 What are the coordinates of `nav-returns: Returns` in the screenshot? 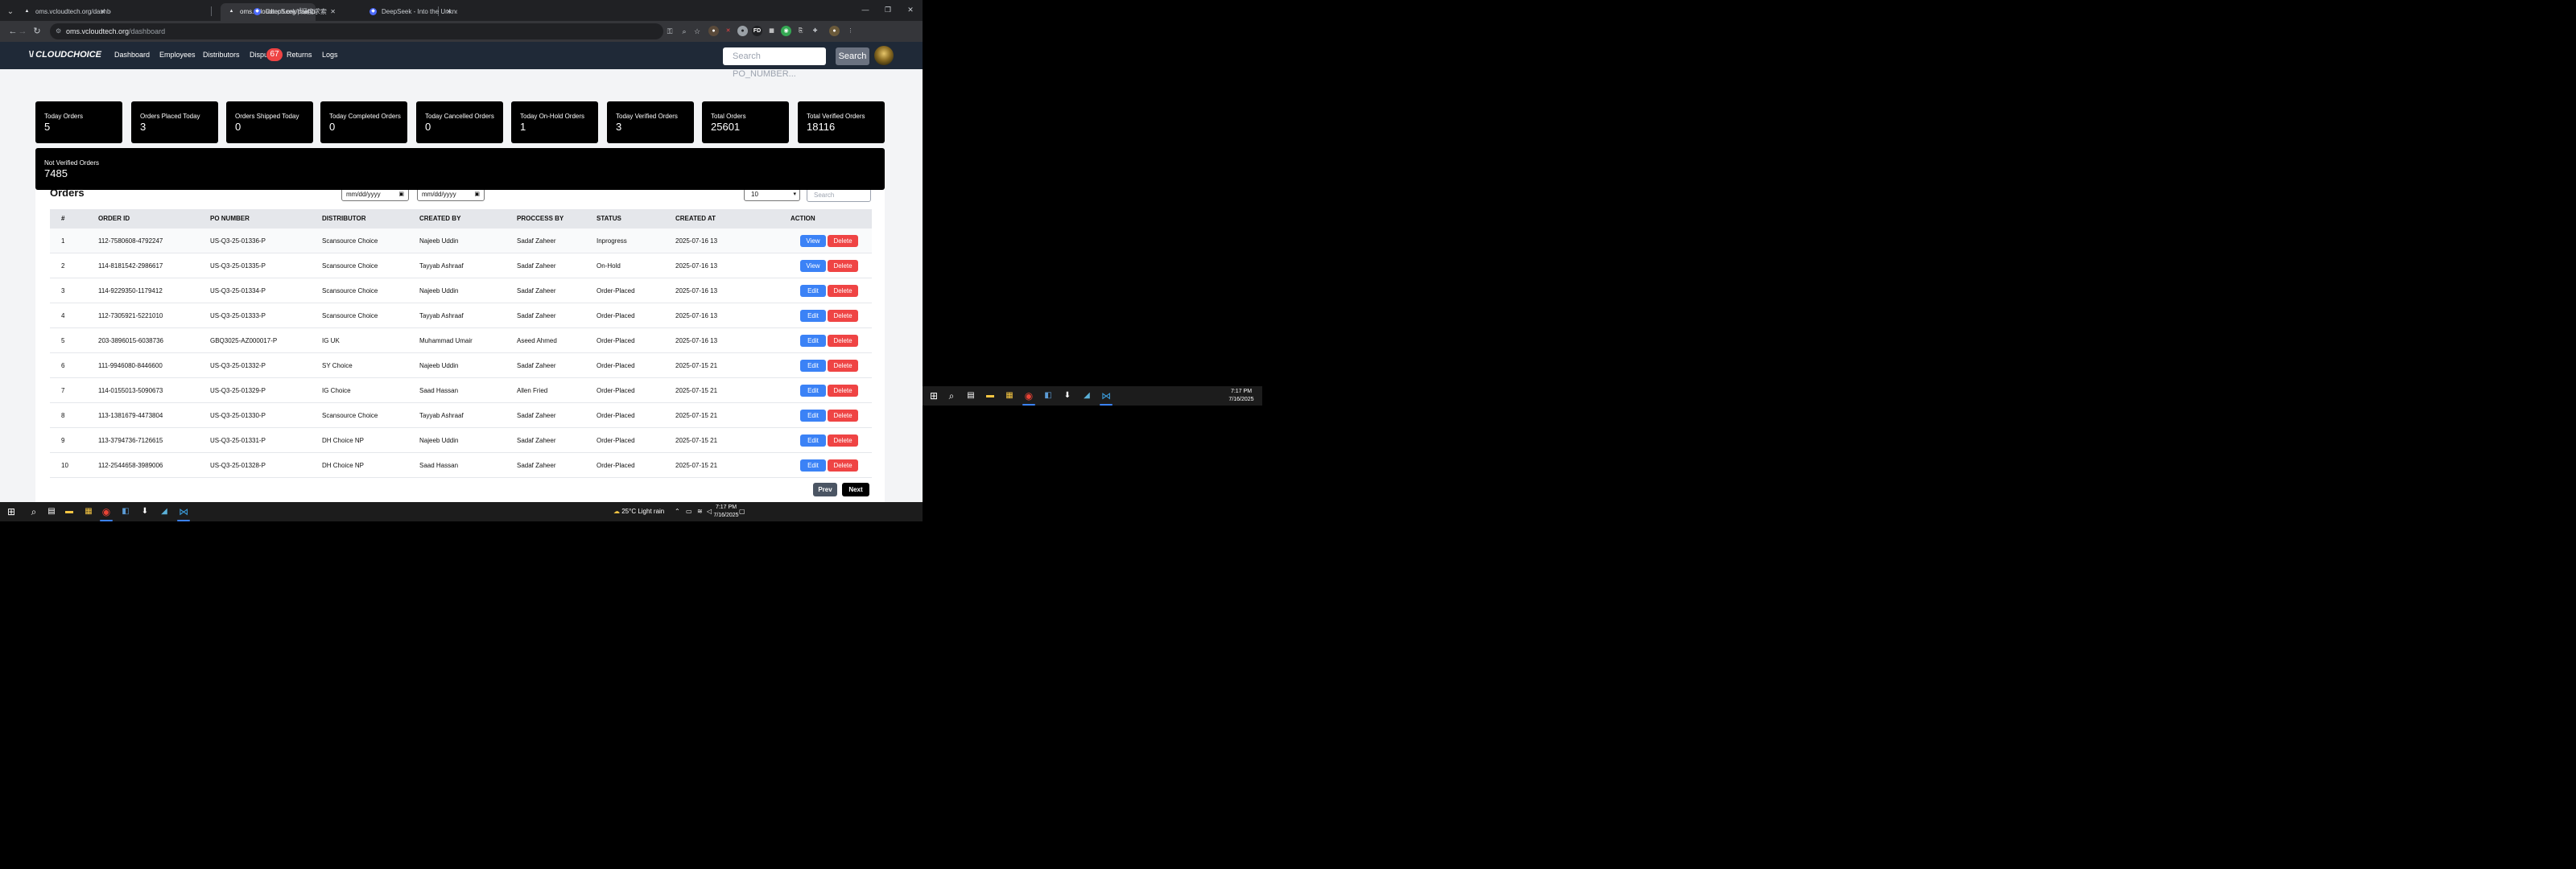 It's located at (299, 55).